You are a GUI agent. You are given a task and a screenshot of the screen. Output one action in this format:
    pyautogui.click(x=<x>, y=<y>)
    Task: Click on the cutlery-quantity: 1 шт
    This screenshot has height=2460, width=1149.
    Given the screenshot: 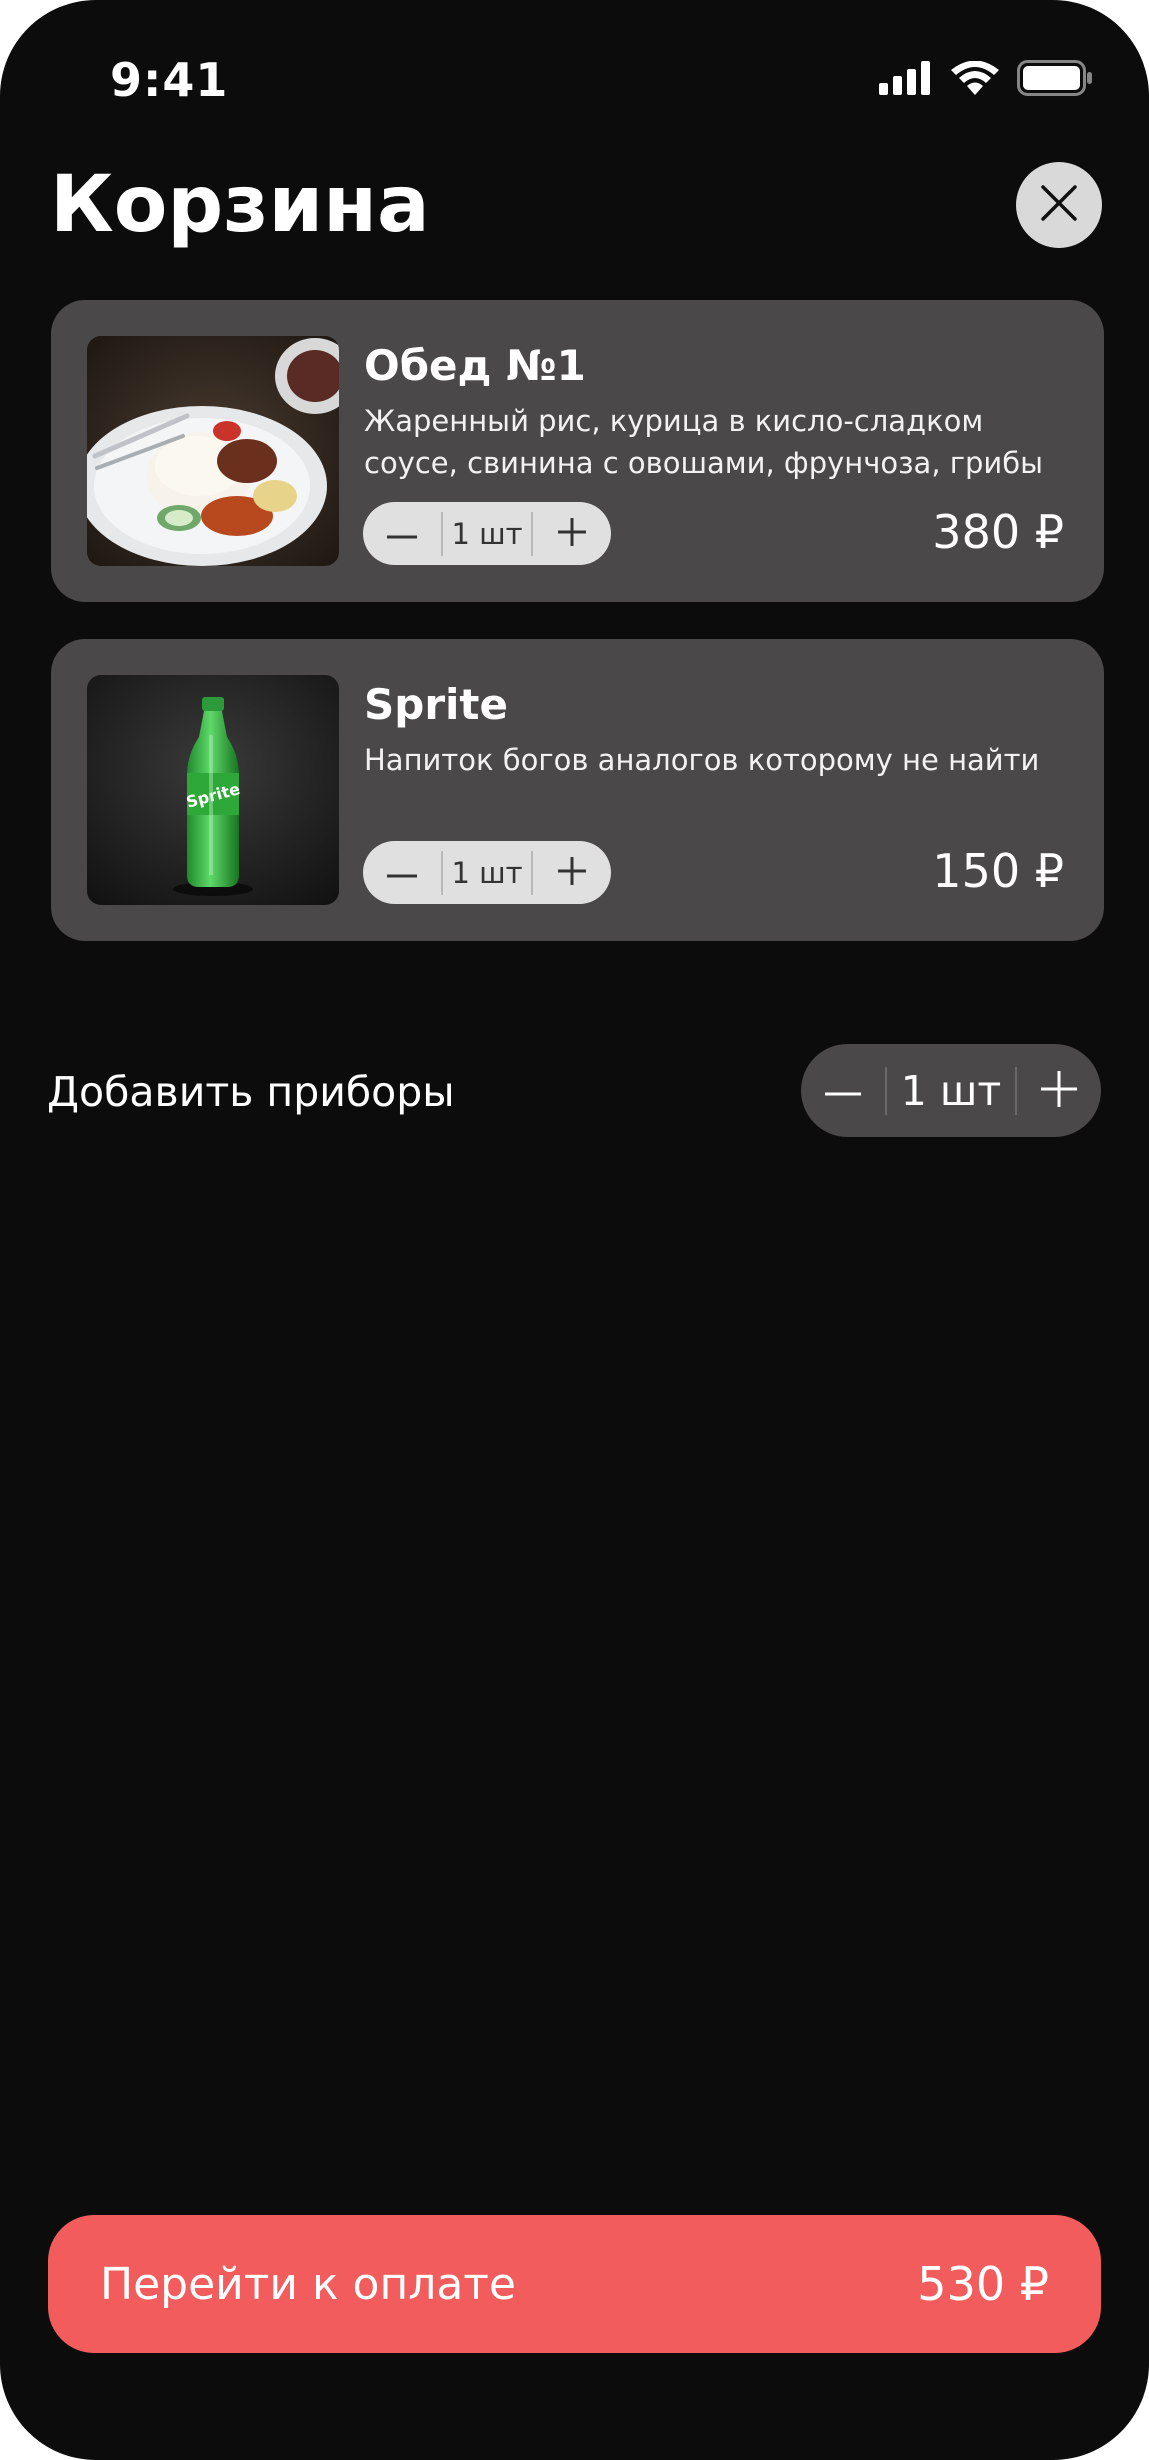 What is the action you would take?
    pyautogui.click(x=951, y=1090)
    